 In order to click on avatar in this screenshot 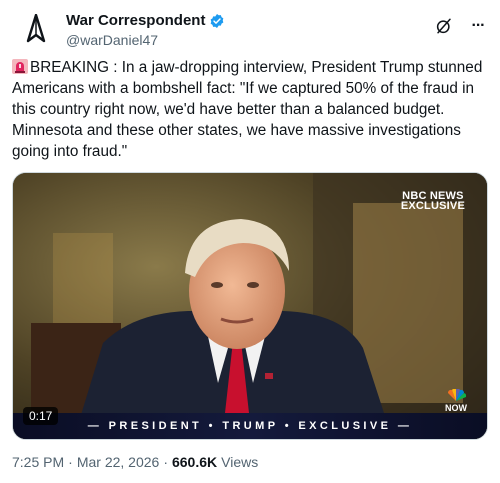, I will do `click(36, 30)`.